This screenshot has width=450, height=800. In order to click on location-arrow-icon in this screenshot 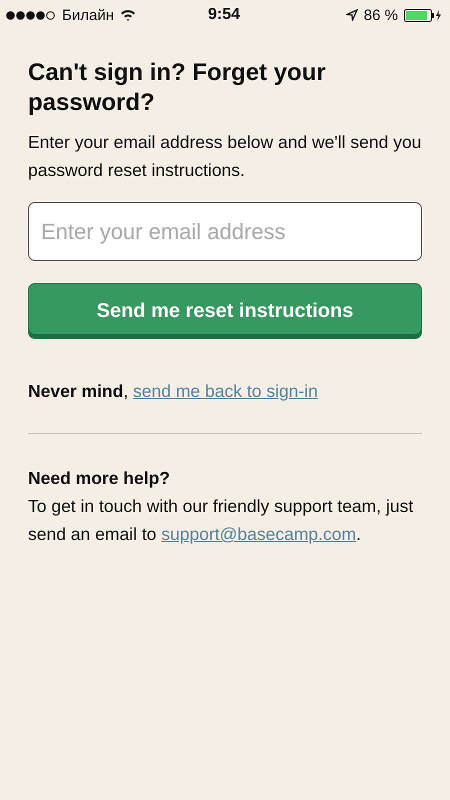, I will do `click(352, 15)`.